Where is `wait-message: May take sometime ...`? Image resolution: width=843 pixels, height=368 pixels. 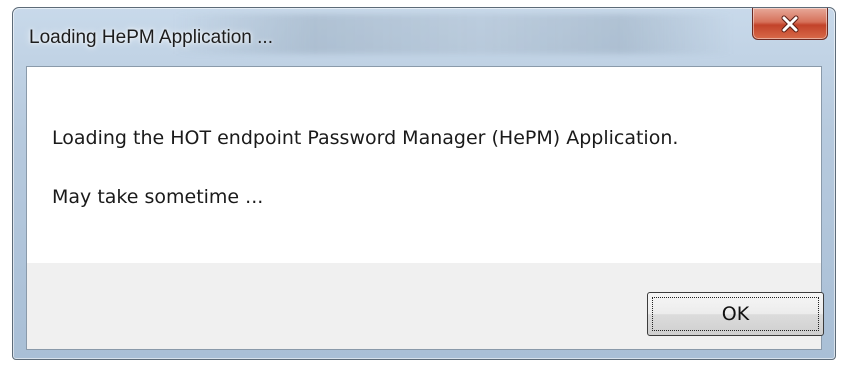 wait-message: May take sometime ... is located at coordinates (158, 197).